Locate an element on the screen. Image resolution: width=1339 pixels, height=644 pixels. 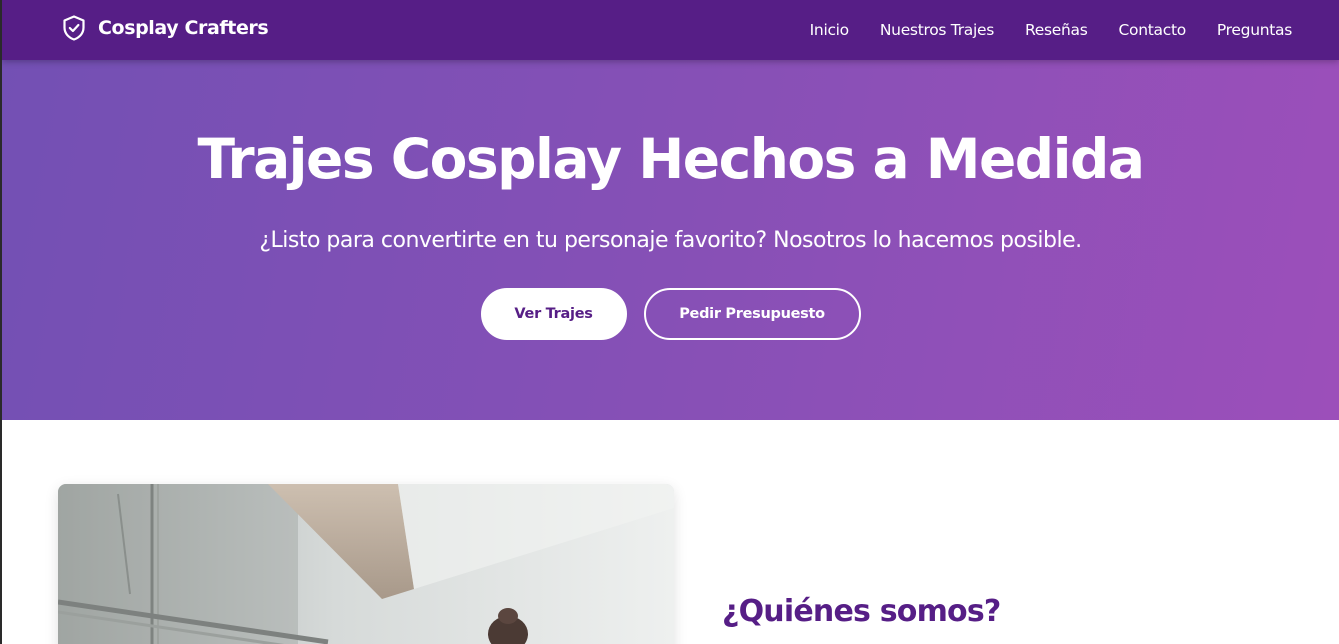
ver-trajes-button: Ver Trajes is located at coordinates (553, 314).